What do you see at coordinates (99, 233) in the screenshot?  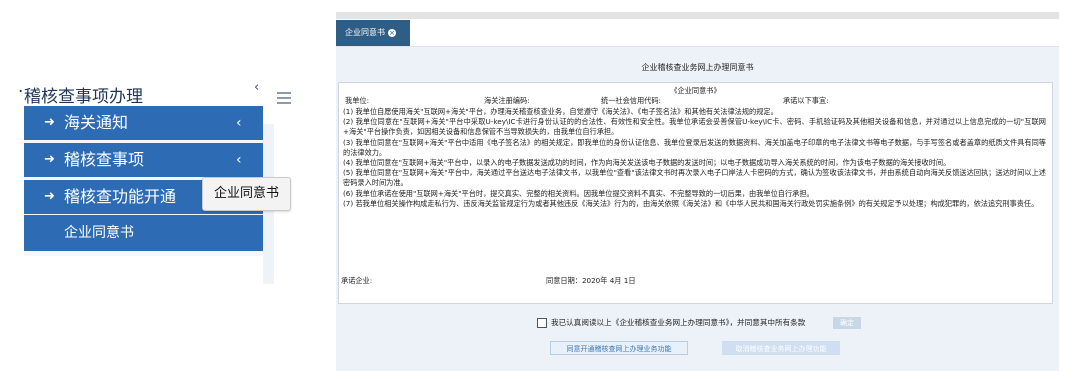 I see `sidebar-item-label: 企业同意书` at bounding box center [99, 233].